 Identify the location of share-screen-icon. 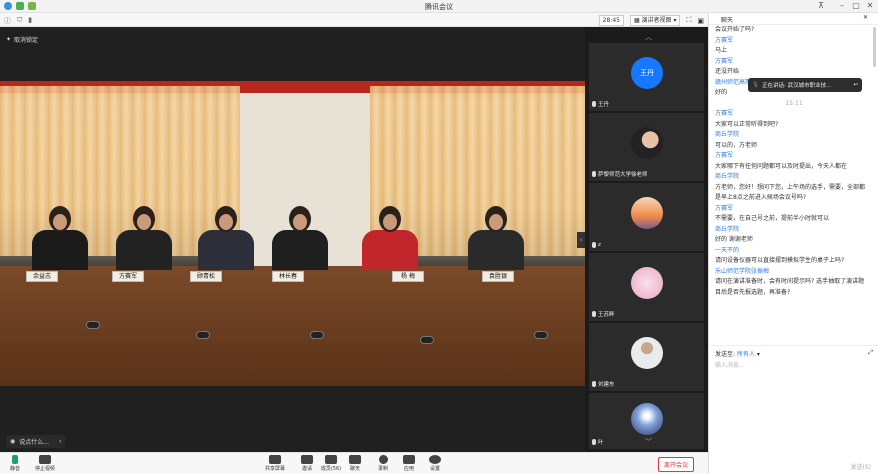
(275, 459).